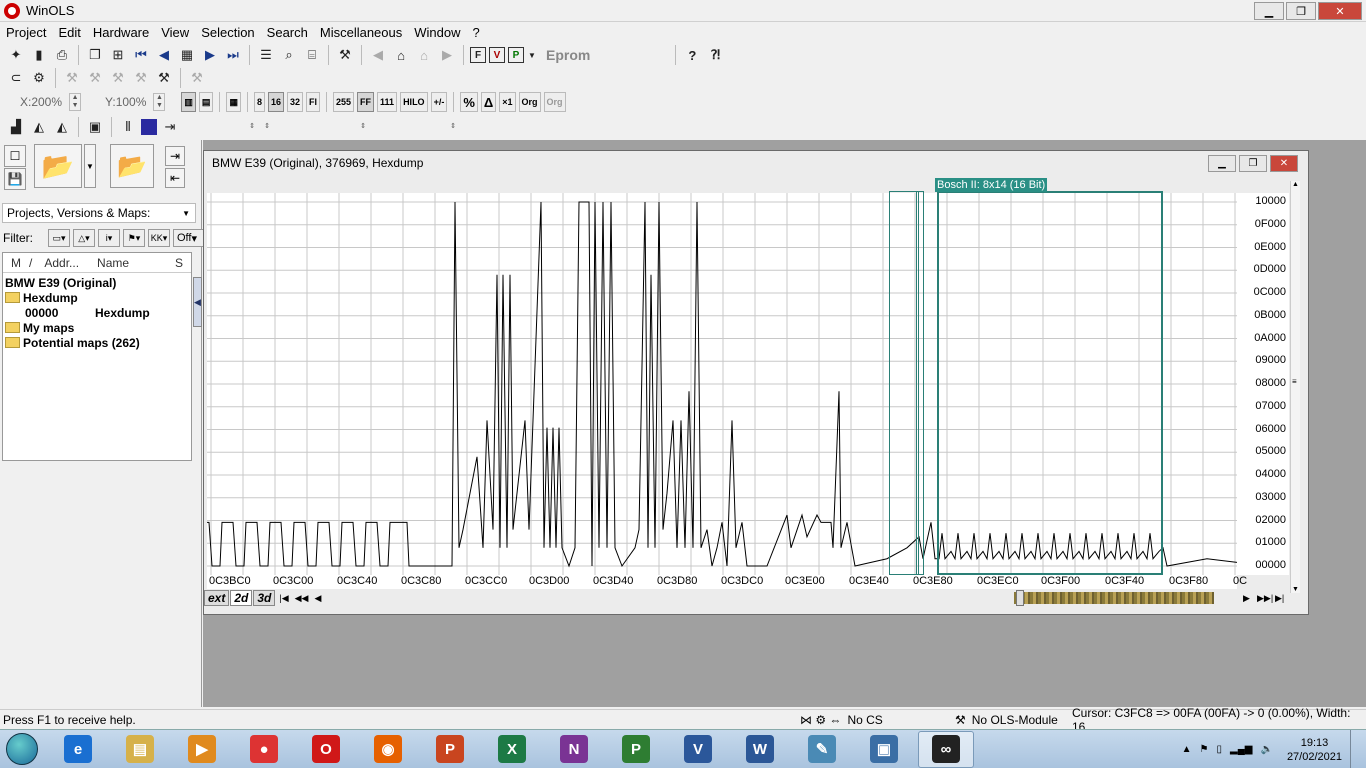 This screenshot has height=768, width=1366. I want to click on menu-miscellaneous: Miscellaneous, so click(361, 32).